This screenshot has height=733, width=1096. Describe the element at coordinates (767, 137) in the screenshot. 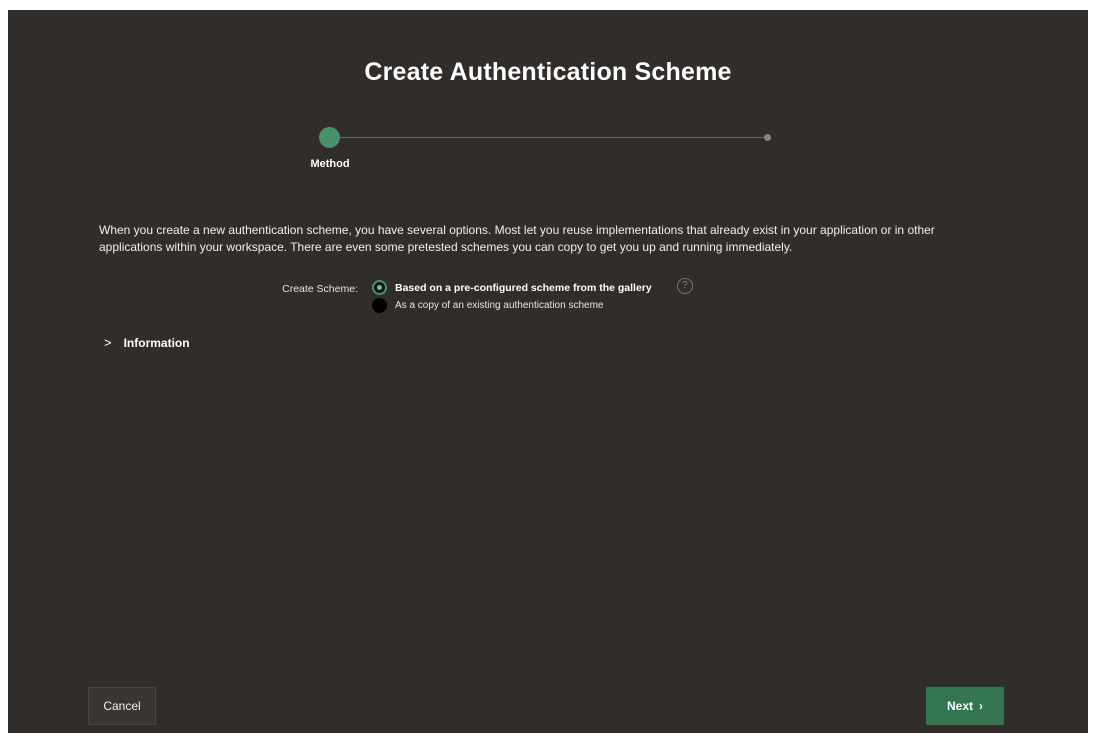

I see `step-final-marker` at that location.